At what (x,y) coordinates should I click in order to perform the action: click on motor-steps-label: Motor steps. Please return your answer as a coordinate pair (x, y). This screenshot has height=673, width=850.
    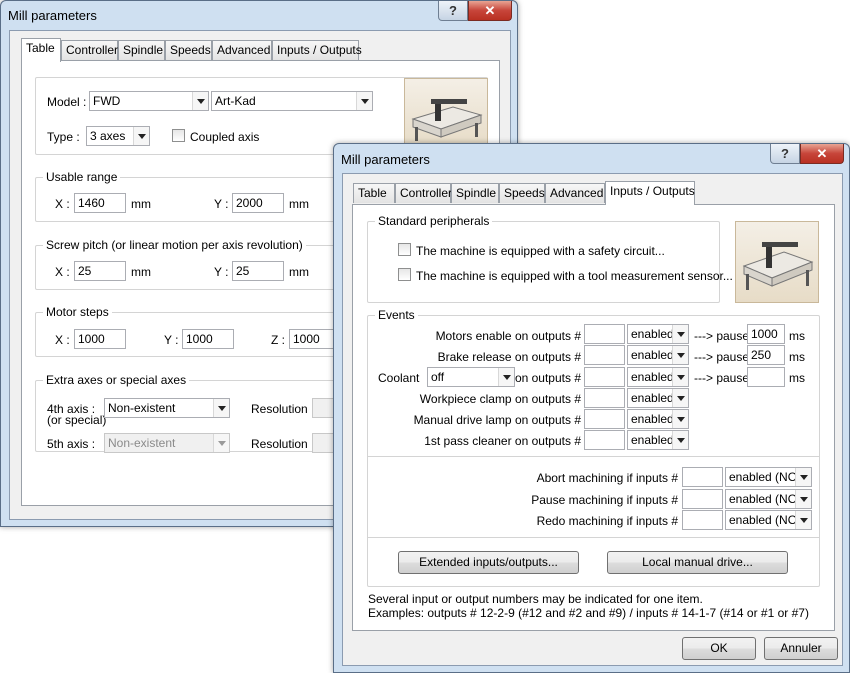
    Looking at the image, I should click on (77, 312).